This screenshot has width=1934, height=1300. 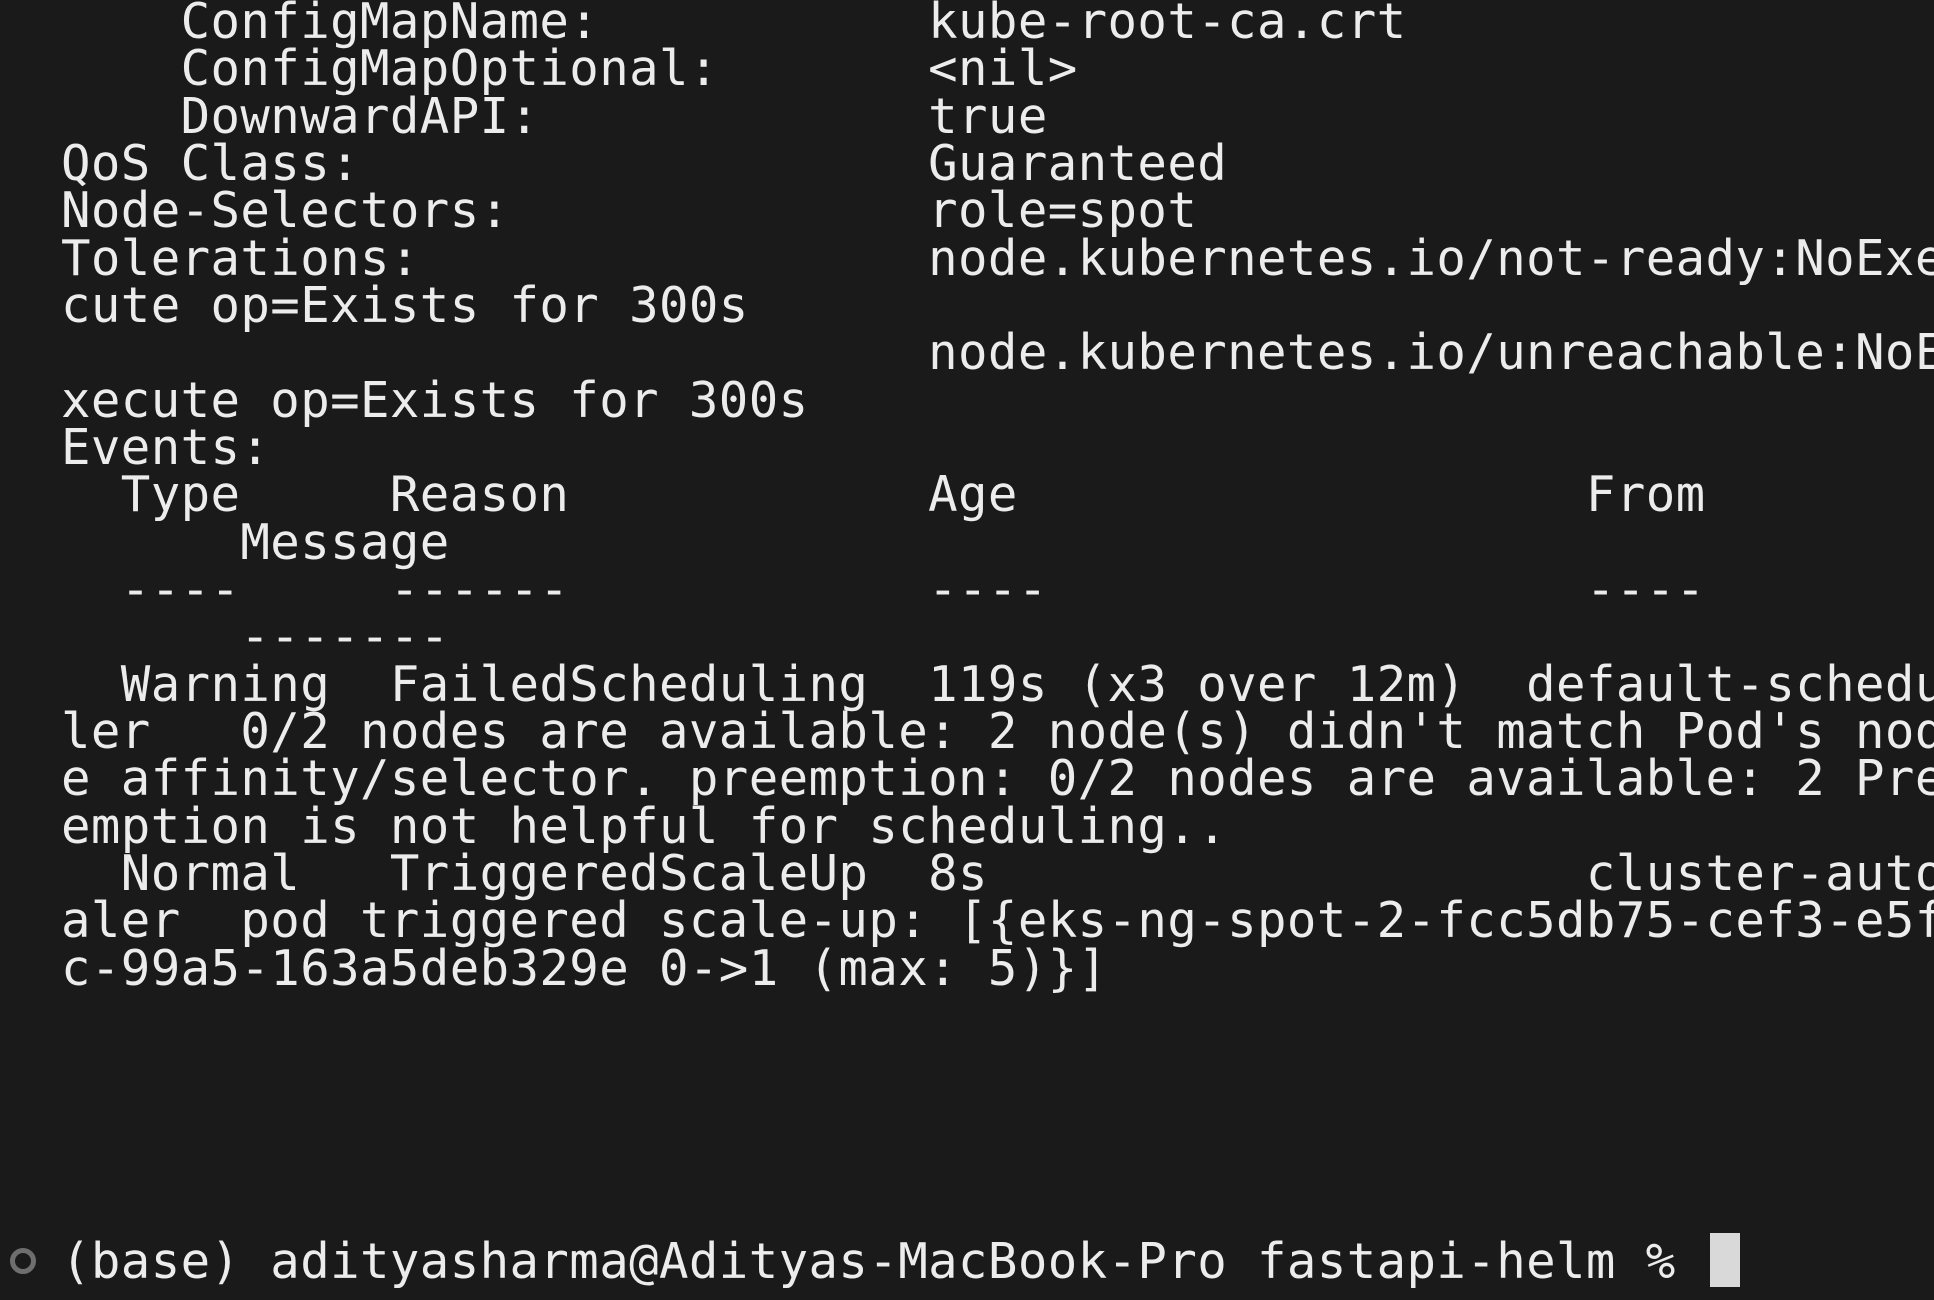 I want to click on cursor-block-icon, so click(x=1724, y=1260).